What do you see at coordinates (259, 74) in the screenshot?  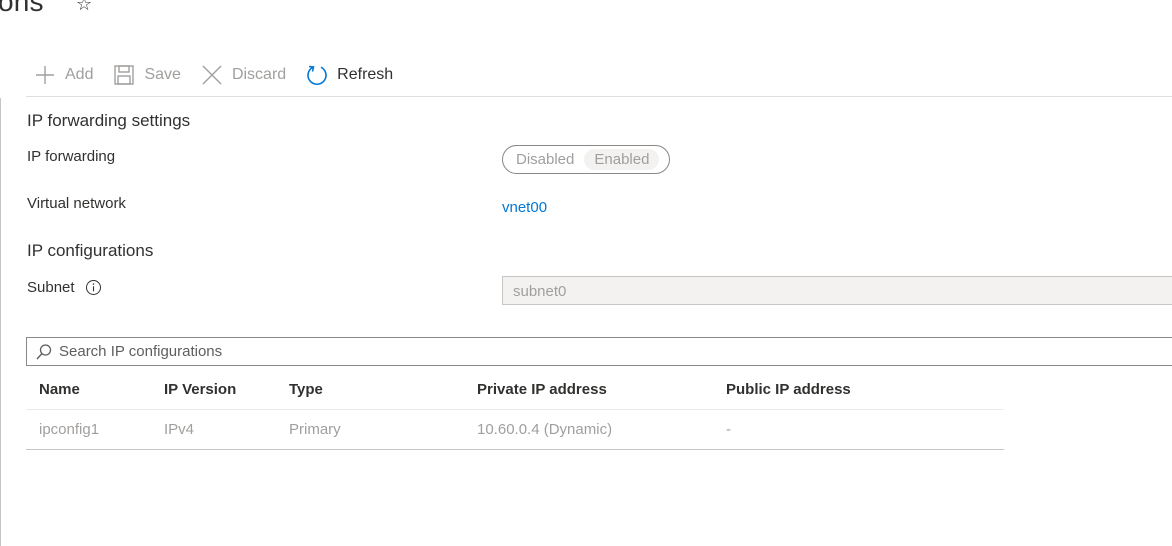 I see `discard-button-label: Discard` at bounding box center [259, 74].